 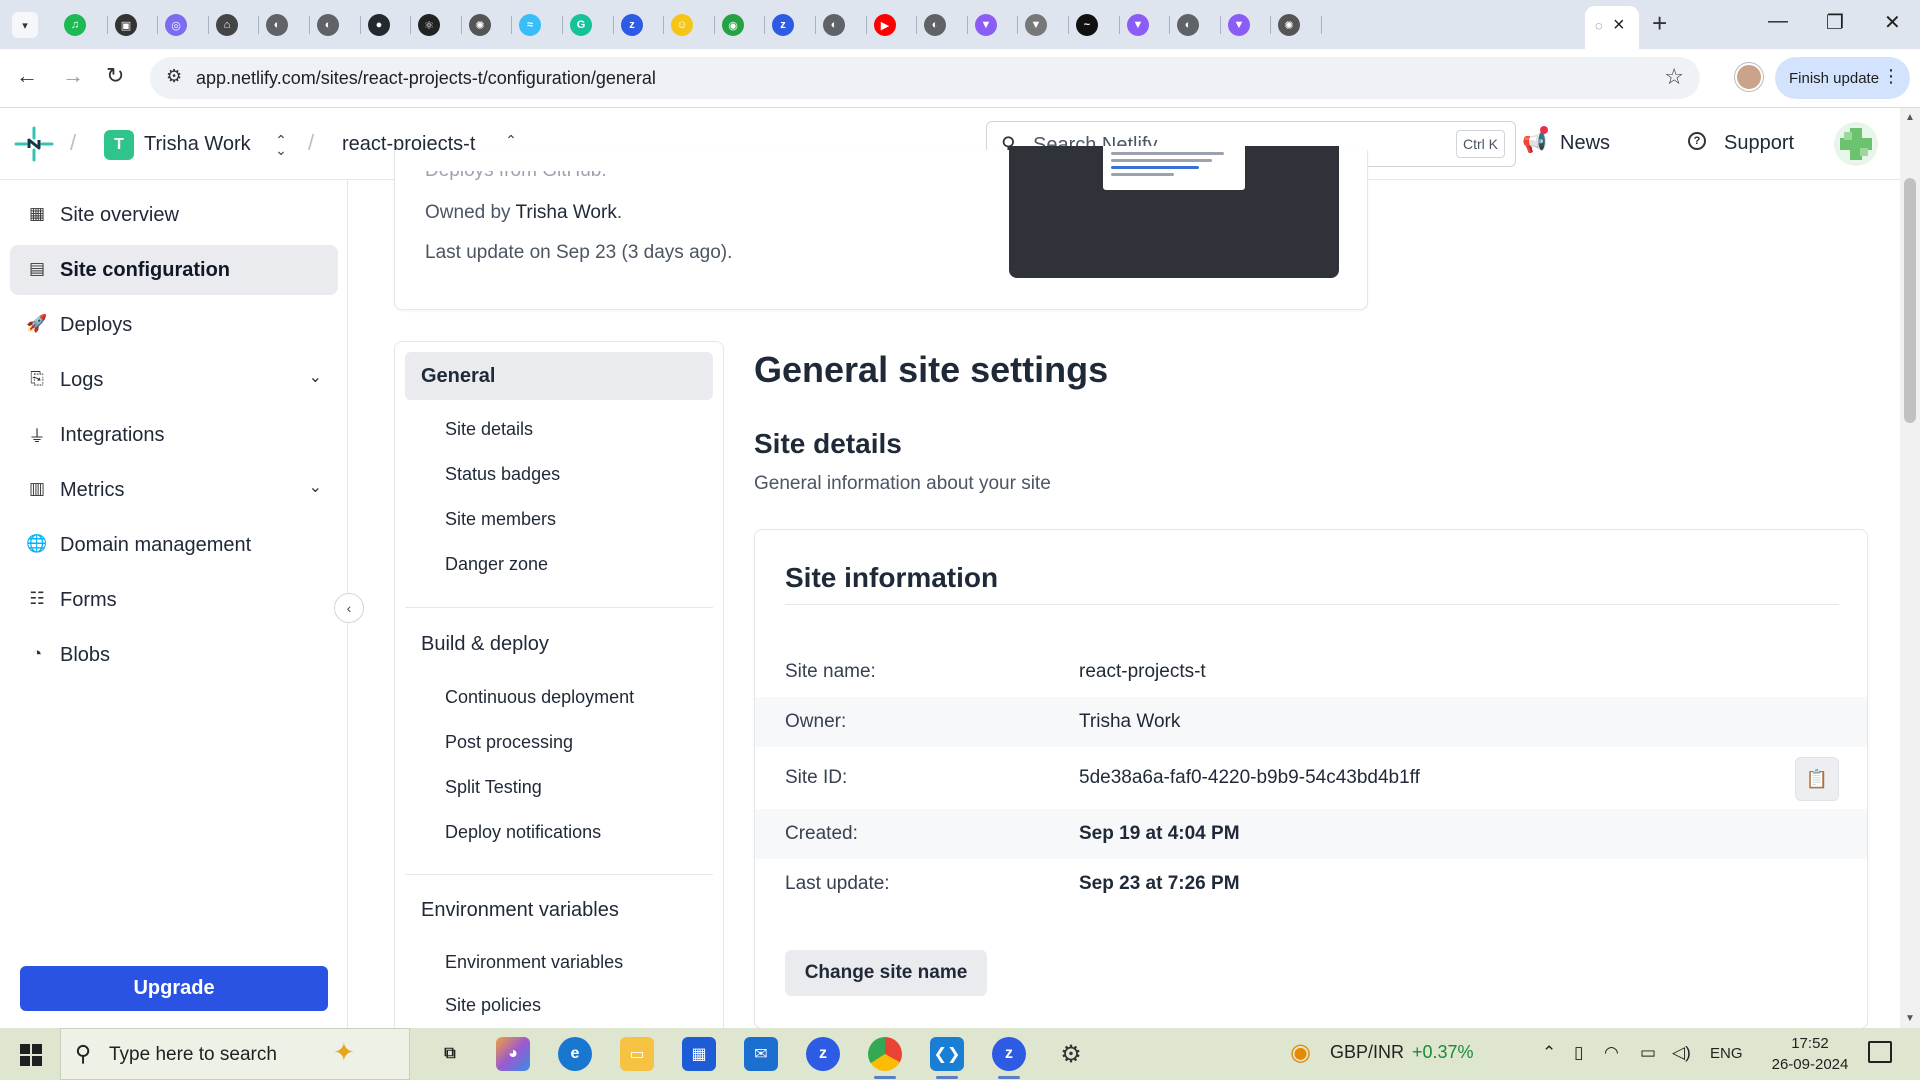 What do you see at coordinates (119, 145) in the screenshot?
I see `team-avatar: T` at bounding box center [119, 145].